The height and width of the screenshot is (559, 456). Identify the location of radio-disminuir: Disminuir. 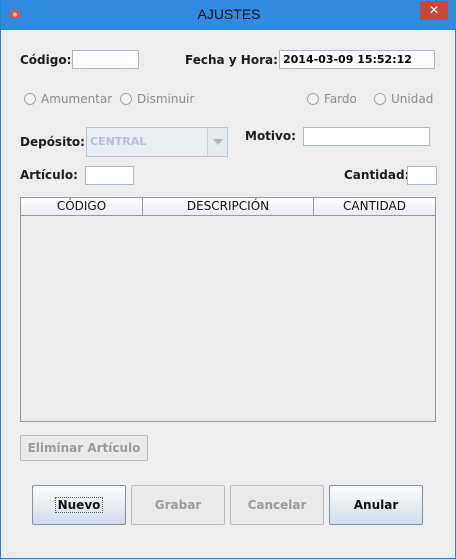
(157, 99).